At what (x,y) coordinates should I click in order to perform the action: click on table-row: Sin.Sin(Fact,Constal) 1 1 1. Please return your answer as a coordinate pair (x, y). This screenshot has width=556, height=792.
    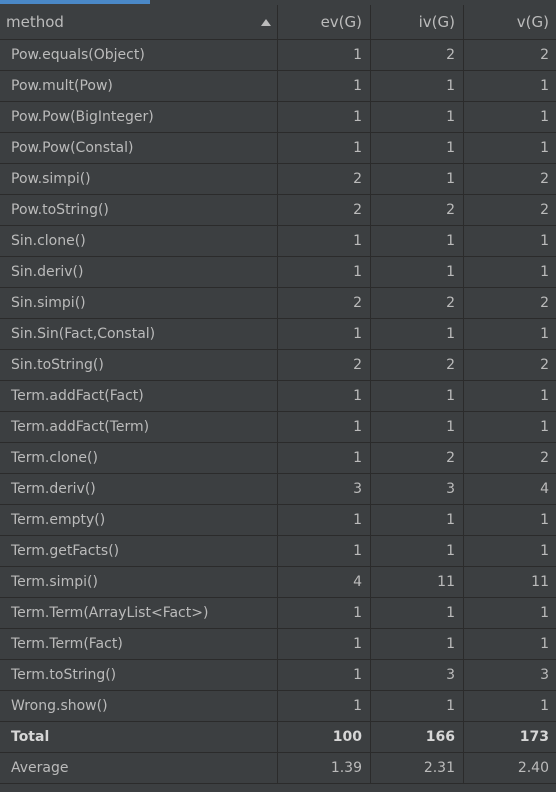
    Looking at the image, I should click on (278, 334).